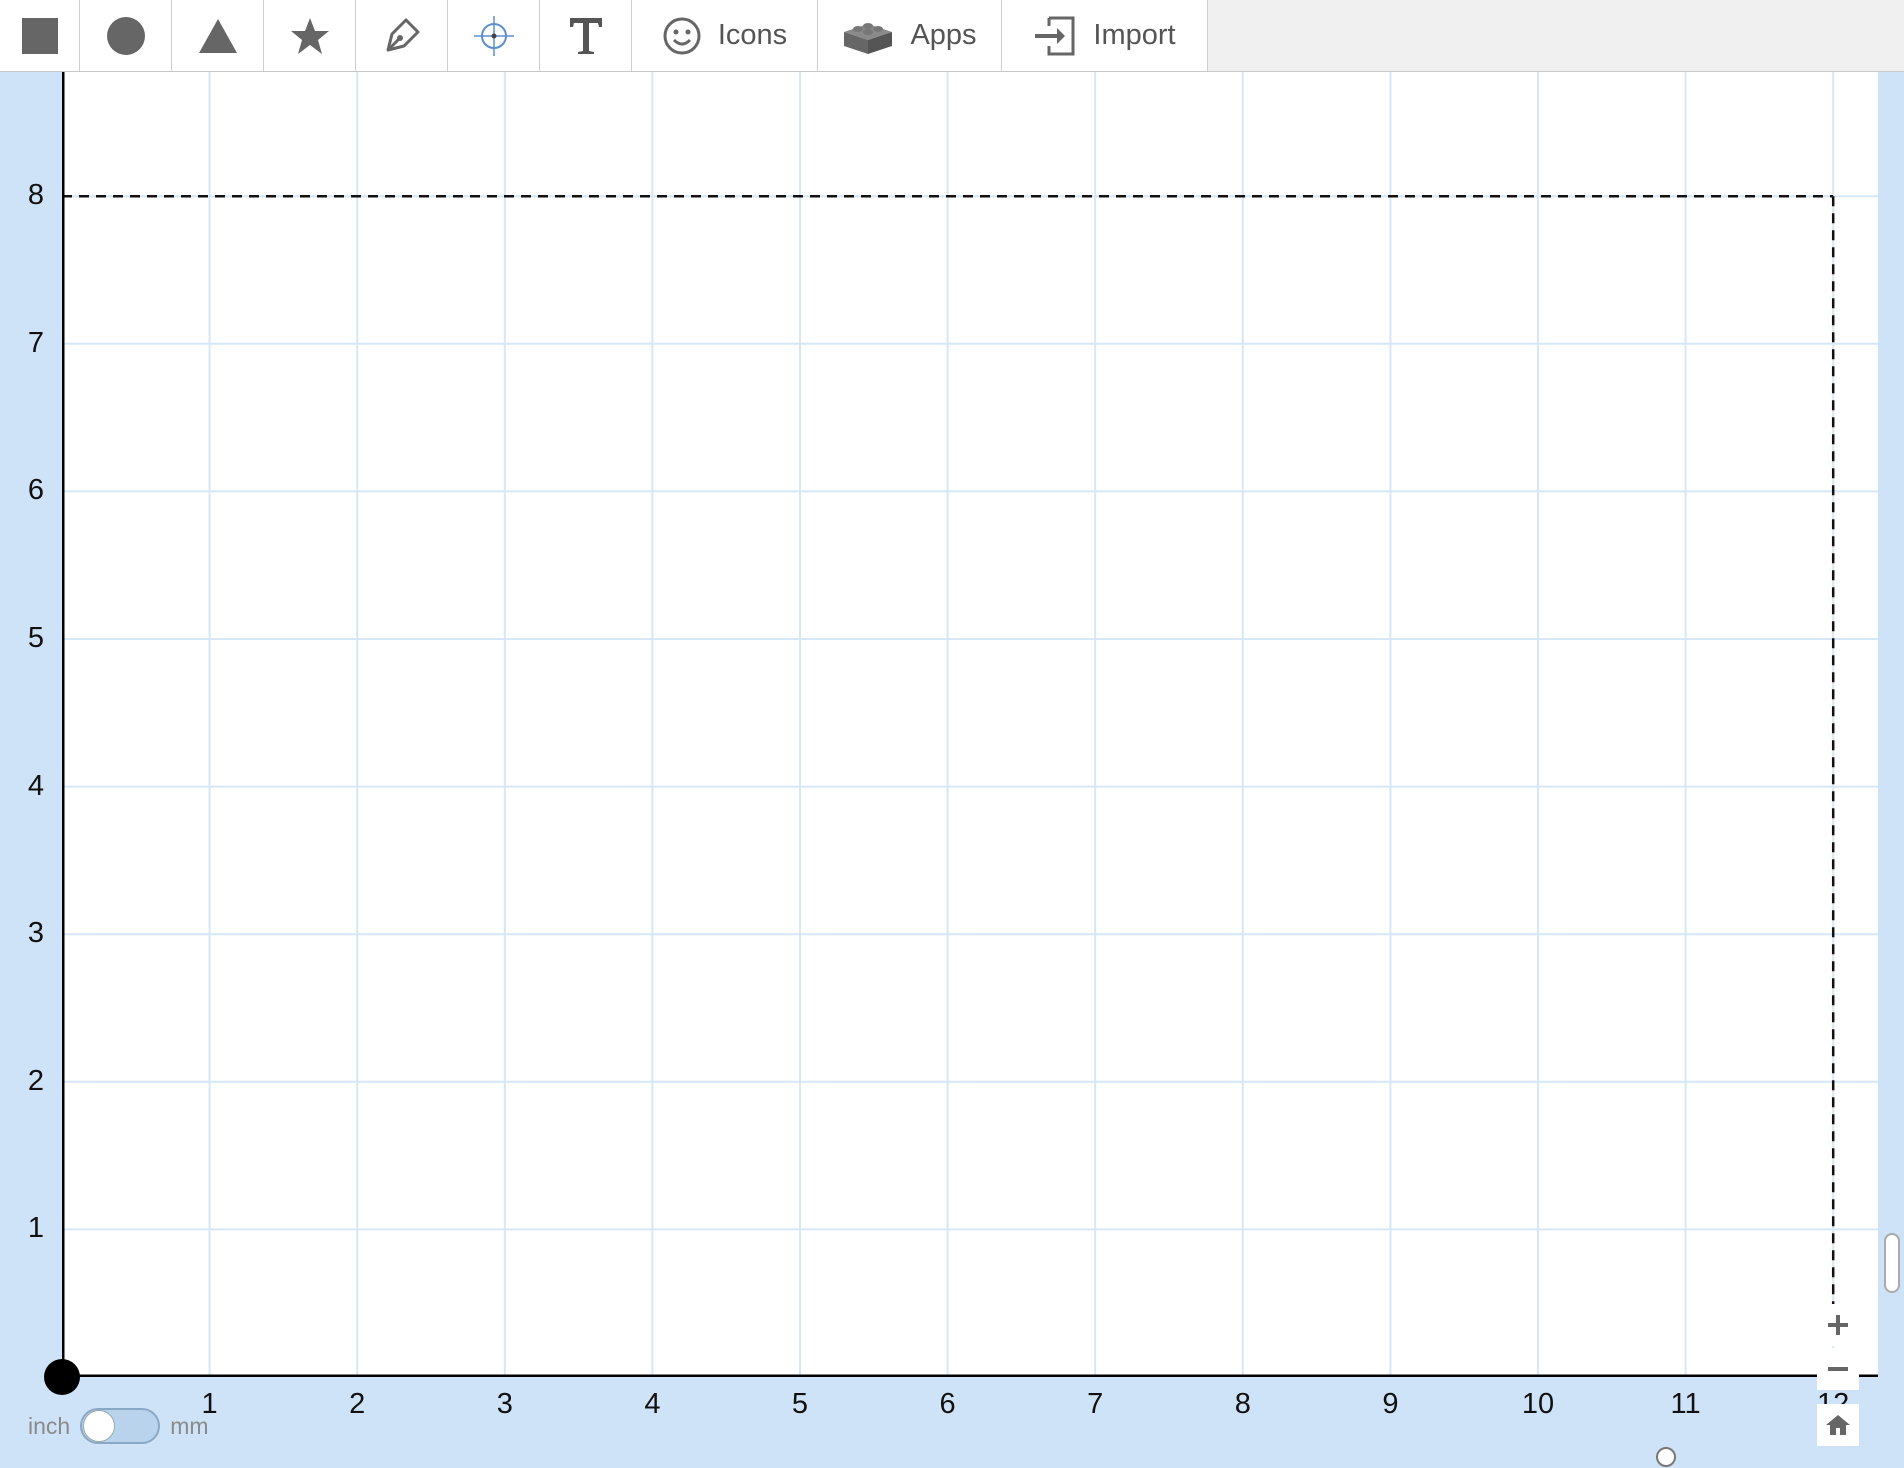 Image resolution: width=1904 pixels, height=1468 pixels. What do you see at coordinates (62, 1377) in the screenshot?
I see `origin-point` at bounding box center [62, 1377].